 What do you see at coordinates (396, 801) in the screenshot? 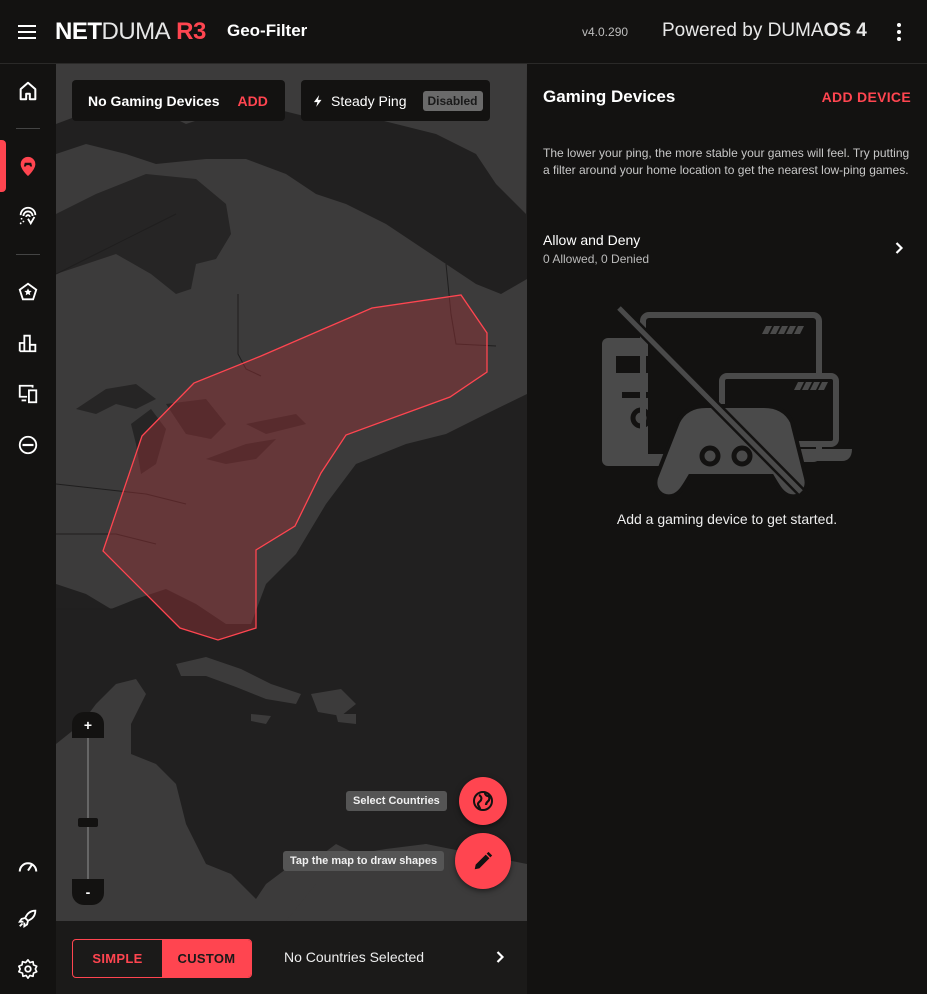
I see `select-countries-tooltip: Select Countries` at bounding box center [396, 801].